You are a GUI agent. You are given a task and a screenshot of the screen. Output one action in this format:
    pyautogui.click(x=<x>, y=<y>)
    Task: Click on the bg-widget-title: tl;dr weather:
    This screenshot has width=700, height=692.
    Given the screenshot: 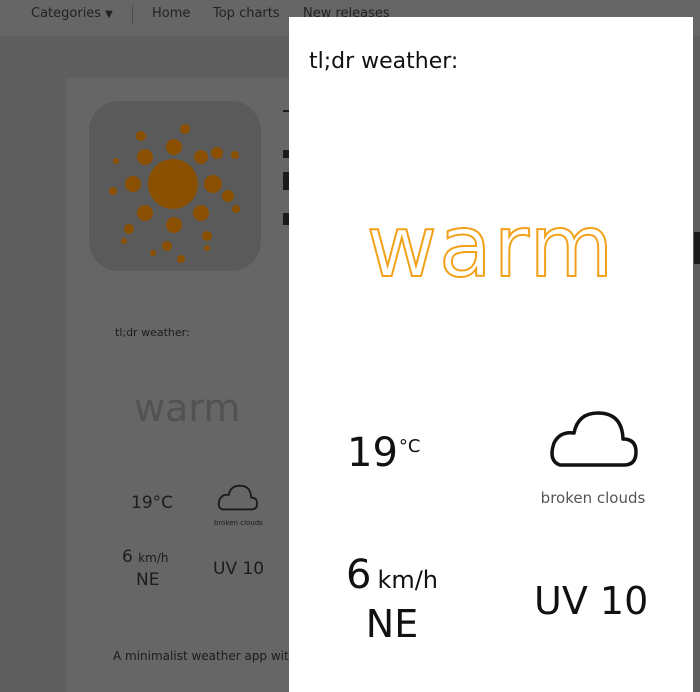 What is the action you would take?
    pyautogui.click(x=152, y=332)
    